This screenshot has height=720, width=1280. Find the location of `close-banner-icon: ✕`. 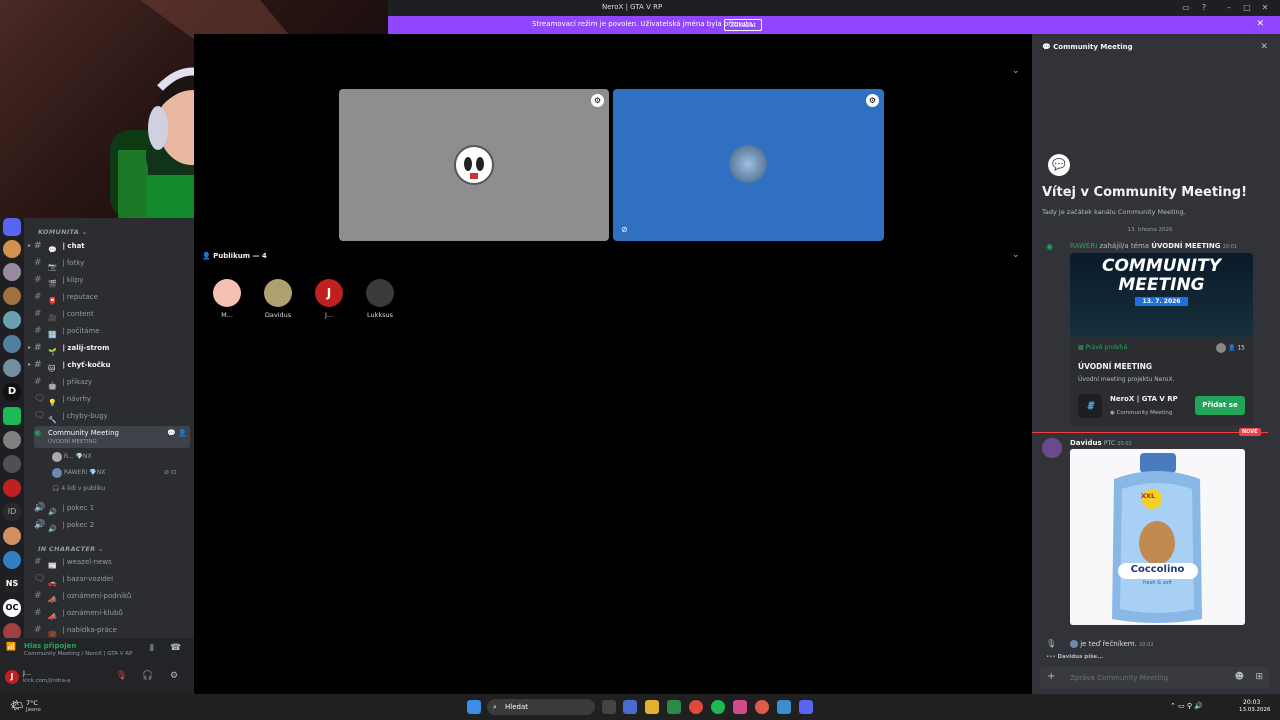

close-banner-icon: ✕ is located at coordinates (1260, 24).